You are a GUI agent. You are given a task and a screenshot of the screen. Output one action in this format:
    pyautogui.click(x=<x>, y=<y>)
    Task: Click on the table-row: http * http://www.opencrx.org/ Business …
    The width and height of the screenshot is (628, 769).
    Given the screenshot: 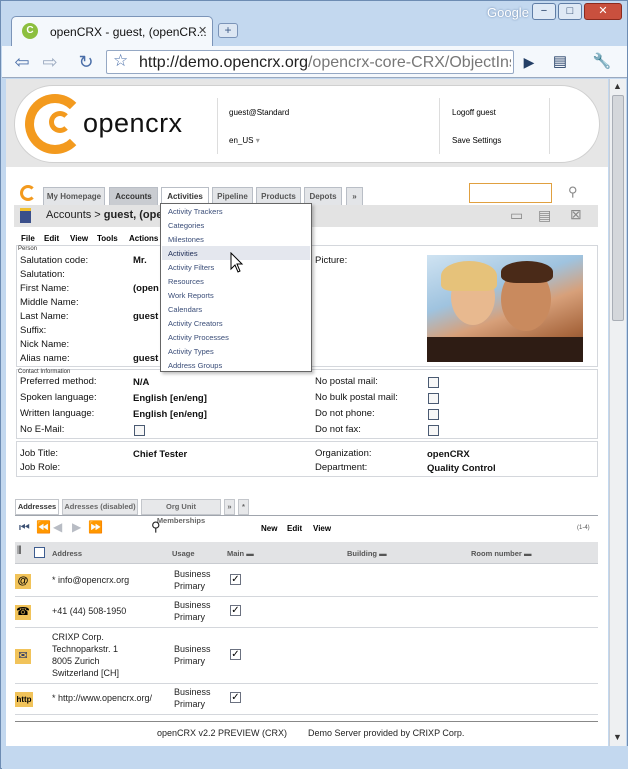 What is the action you would take?
    pyautogui.click(x=306, y=699)
    